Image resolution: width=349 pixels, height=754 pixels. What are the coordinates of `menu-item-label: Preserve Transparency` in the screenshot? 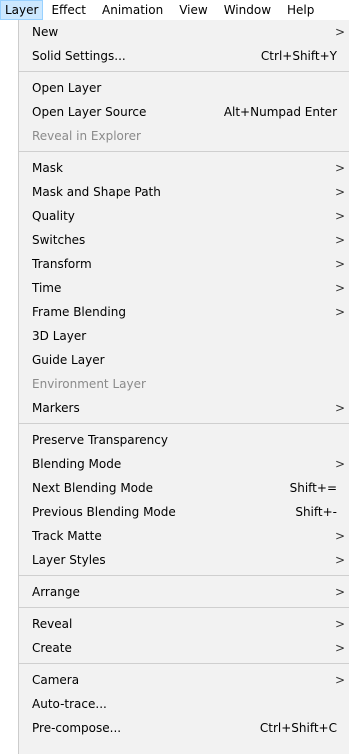 It's located at (100, 440).